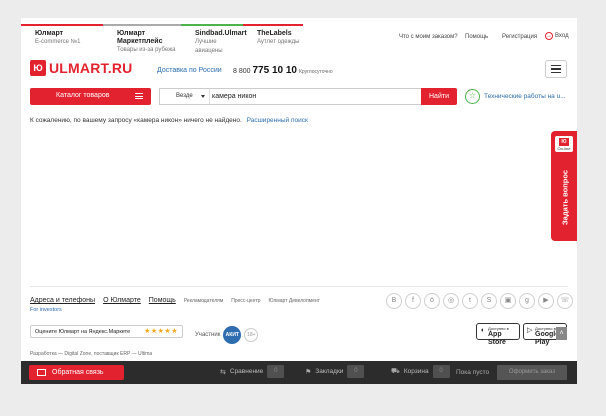 The width and height of the screenshot is (606, 416). I want to click on compare-count: 0, so click(276, 371).